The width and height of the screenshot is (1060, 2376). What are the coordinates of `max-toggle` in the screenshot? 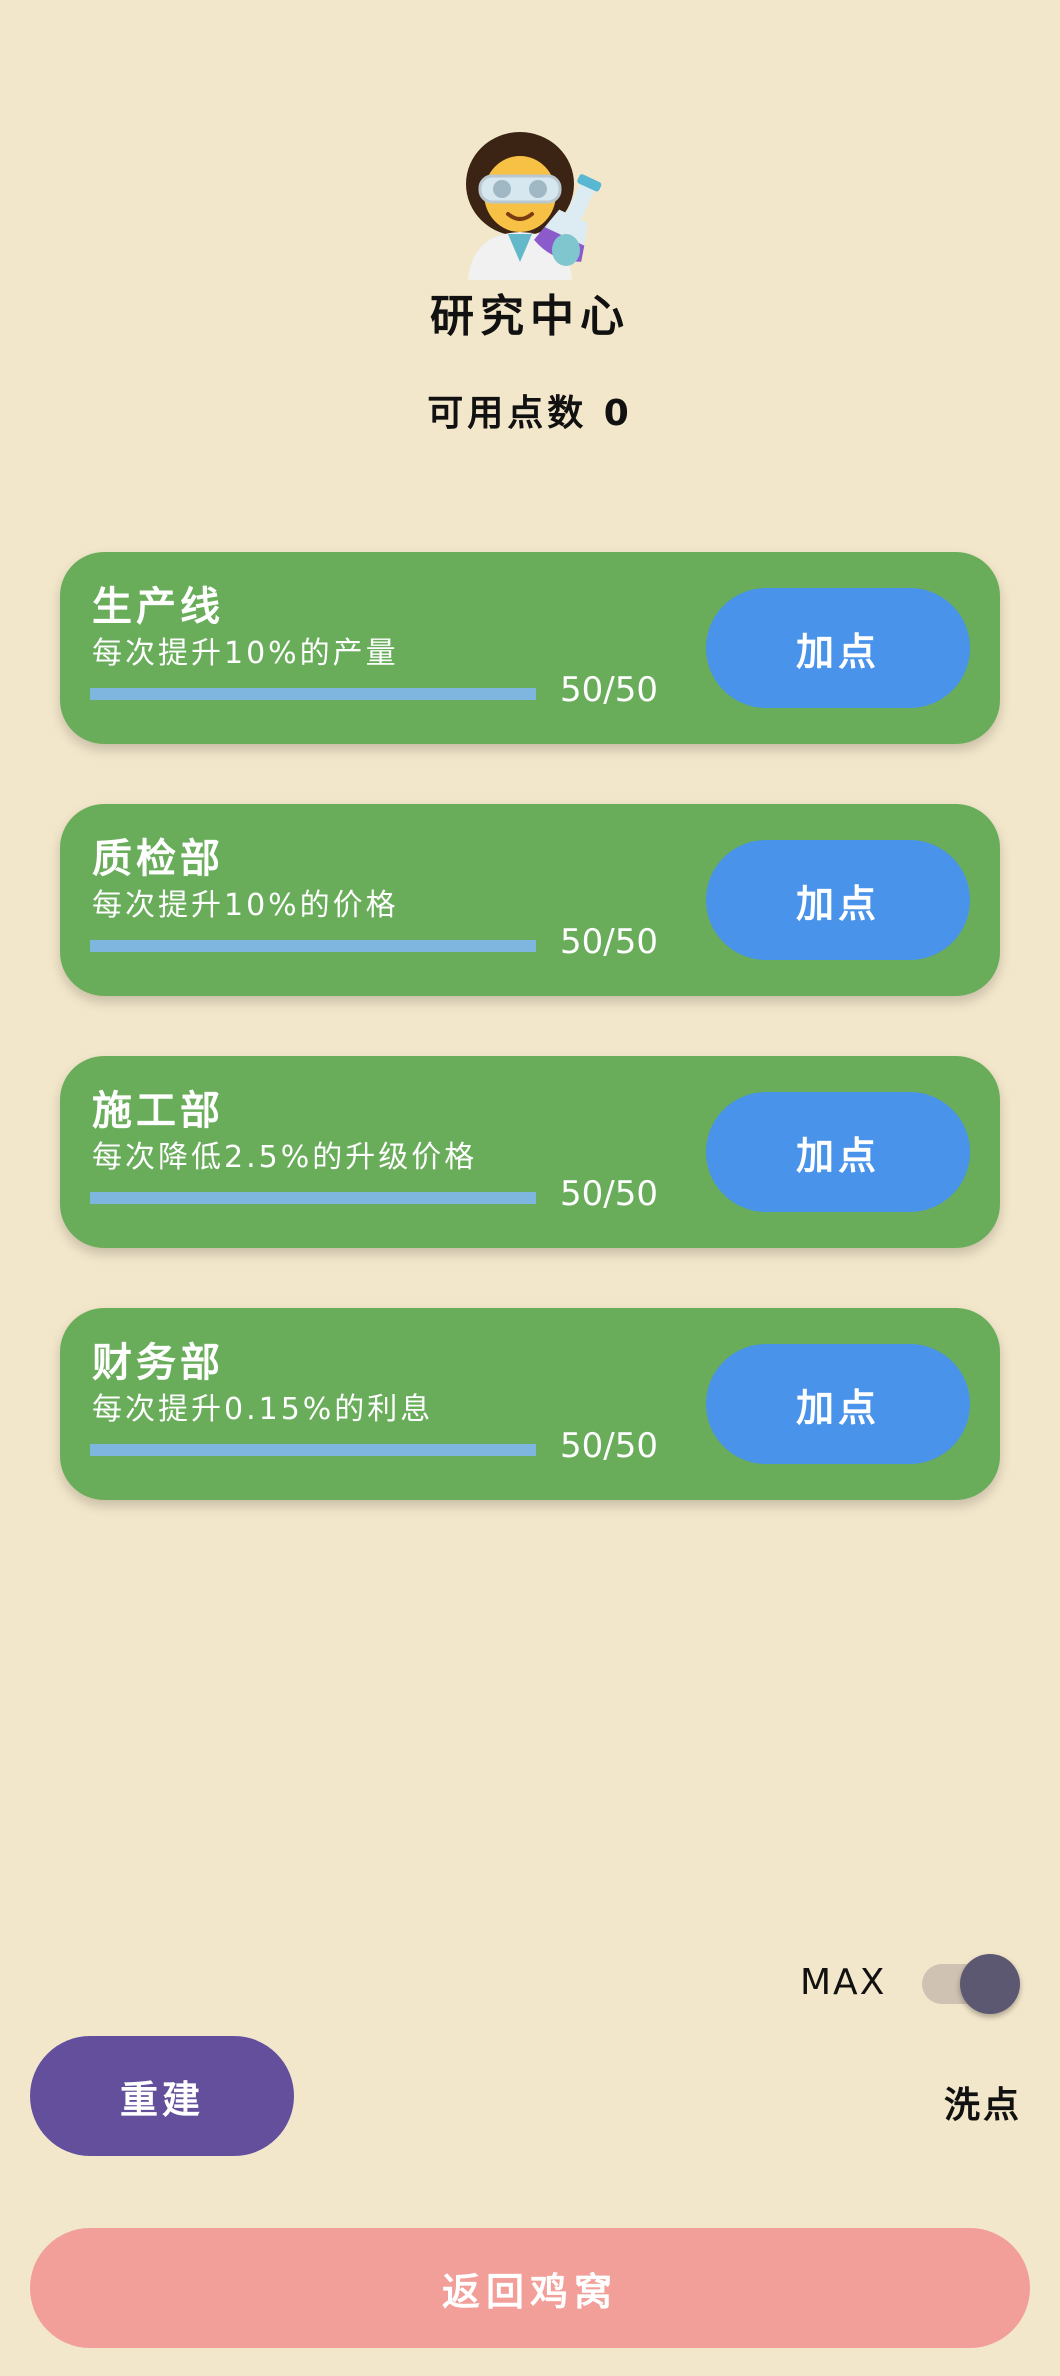 It's located at (972, 1984).